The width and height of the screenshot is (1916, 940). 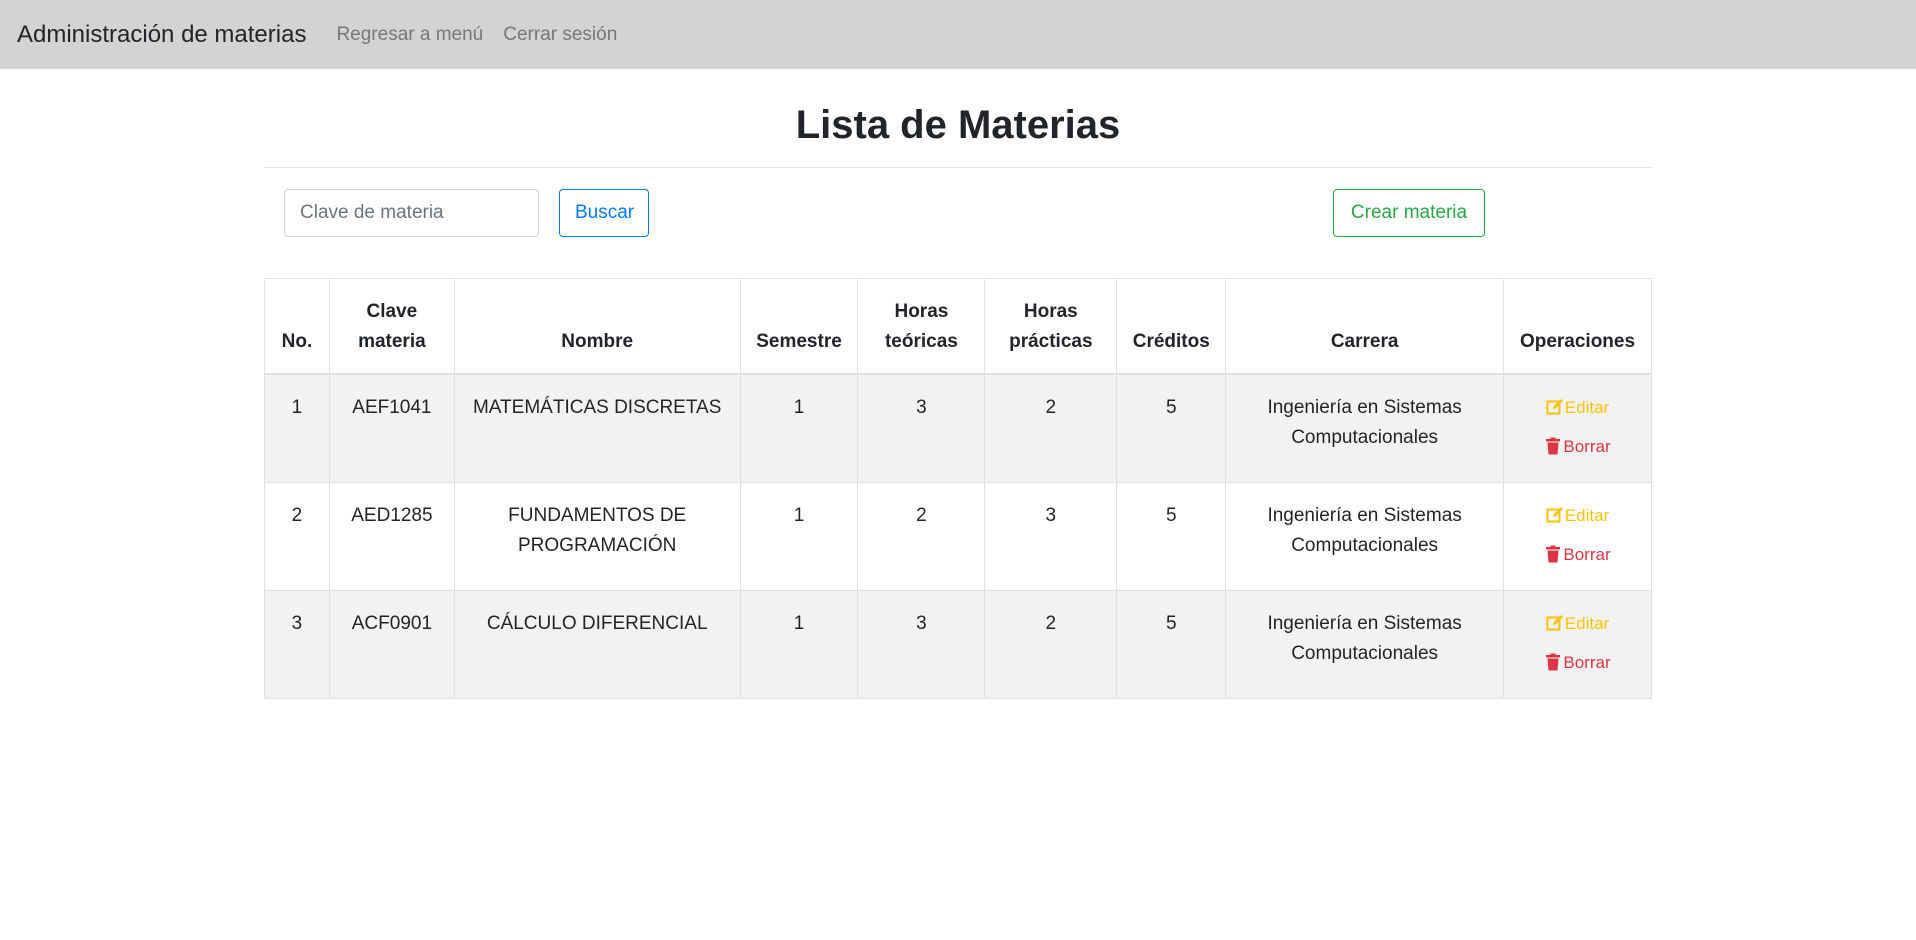 I want to click on create-subject-button: Crear materia, so click(x=1409, y=213).